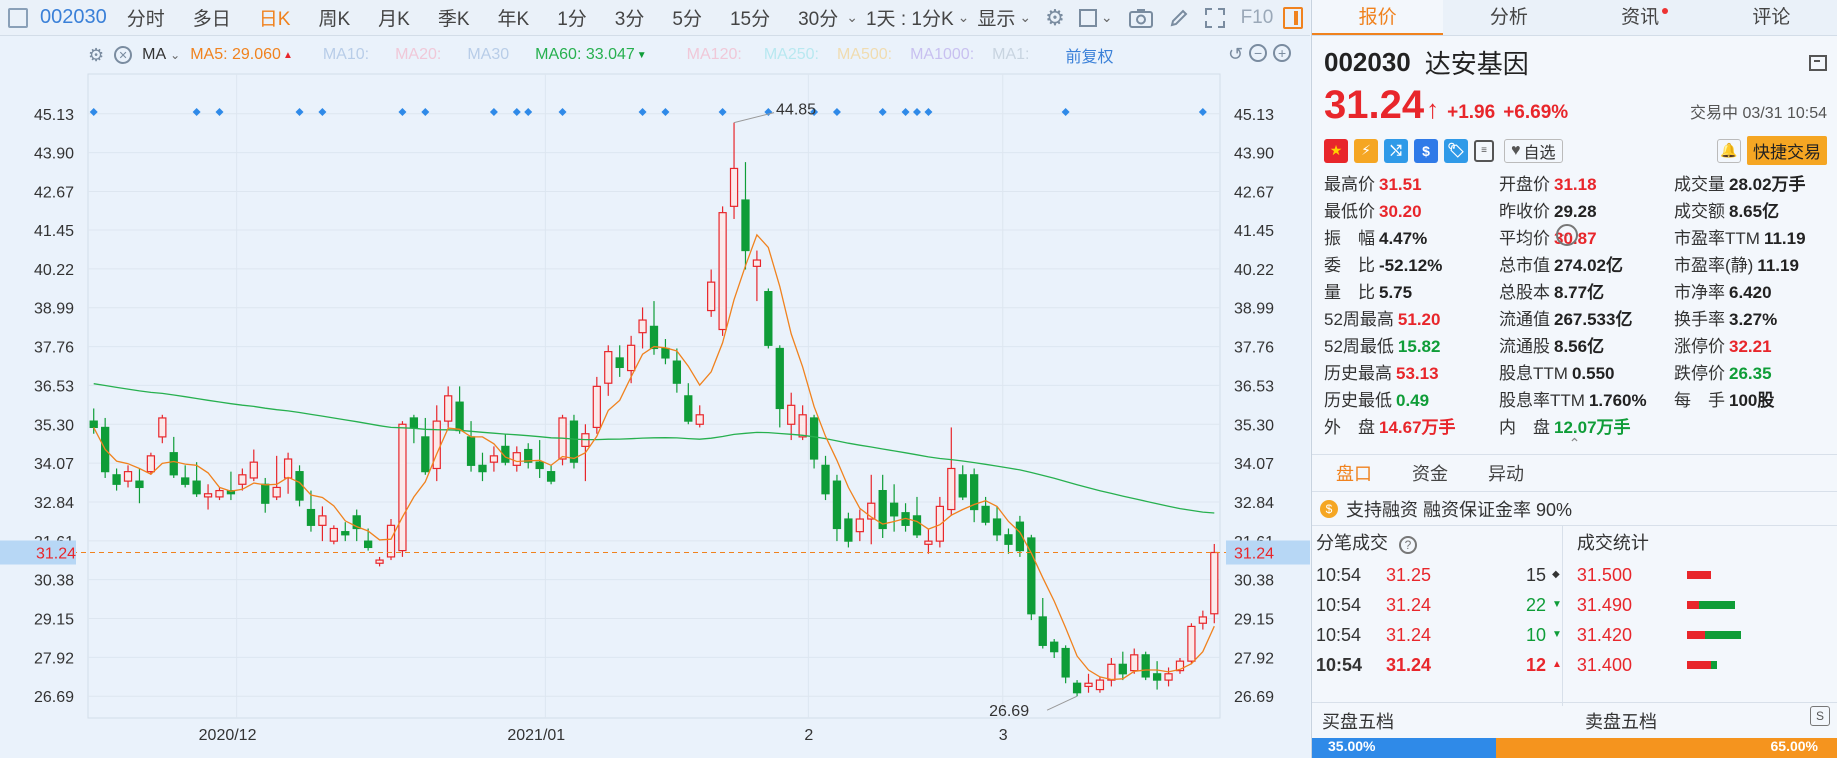 This screenshot has width=1837, height=758. I want to click on quote-stat: 换手率 3.27%, so click(1726, 319).